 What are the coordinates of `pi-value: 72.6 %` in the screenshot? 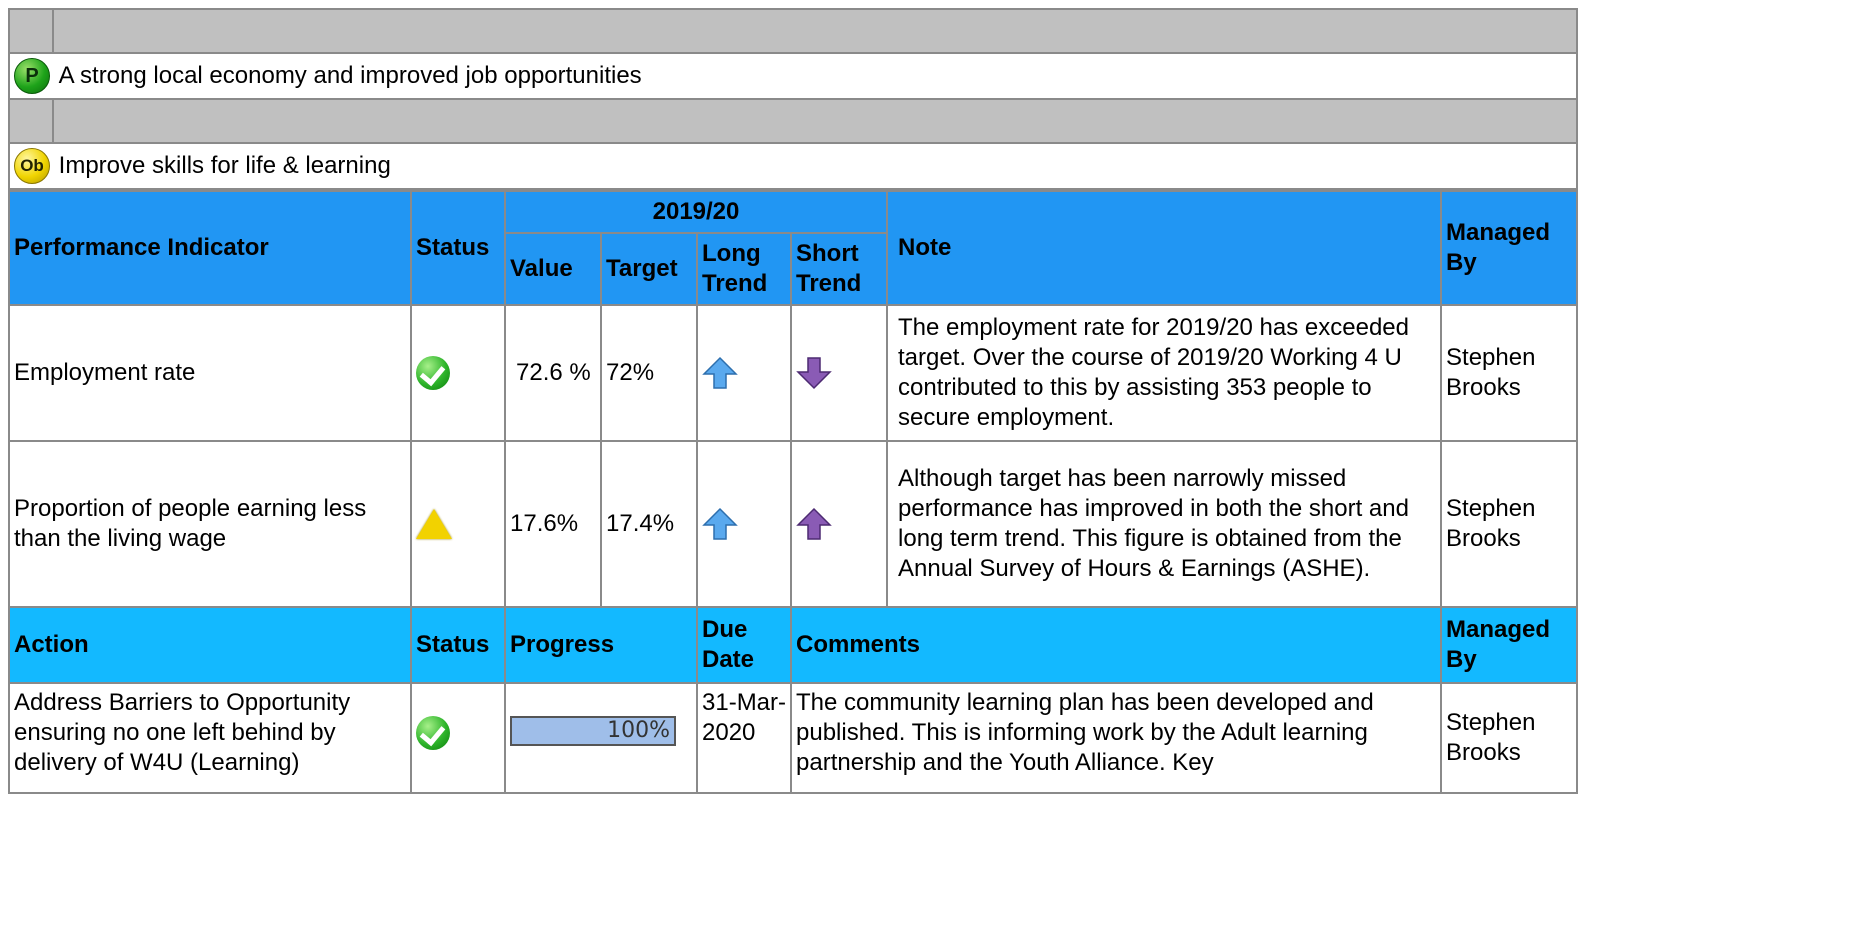 It's located at (553, 373).